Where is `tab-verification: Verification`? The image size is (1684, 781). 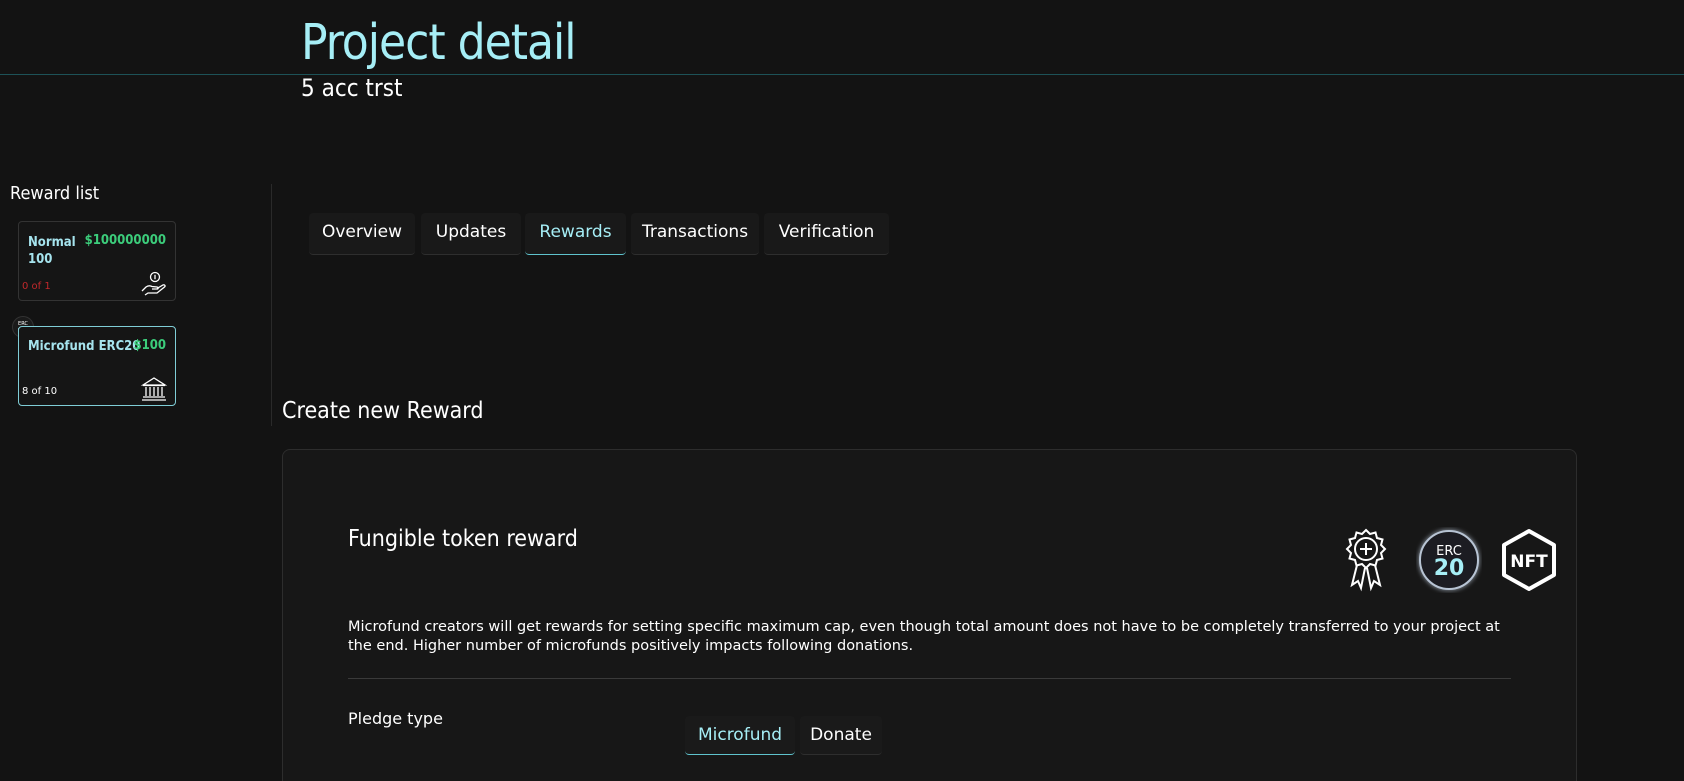
tab-verification: Verification is located at coordinates (826, 234).